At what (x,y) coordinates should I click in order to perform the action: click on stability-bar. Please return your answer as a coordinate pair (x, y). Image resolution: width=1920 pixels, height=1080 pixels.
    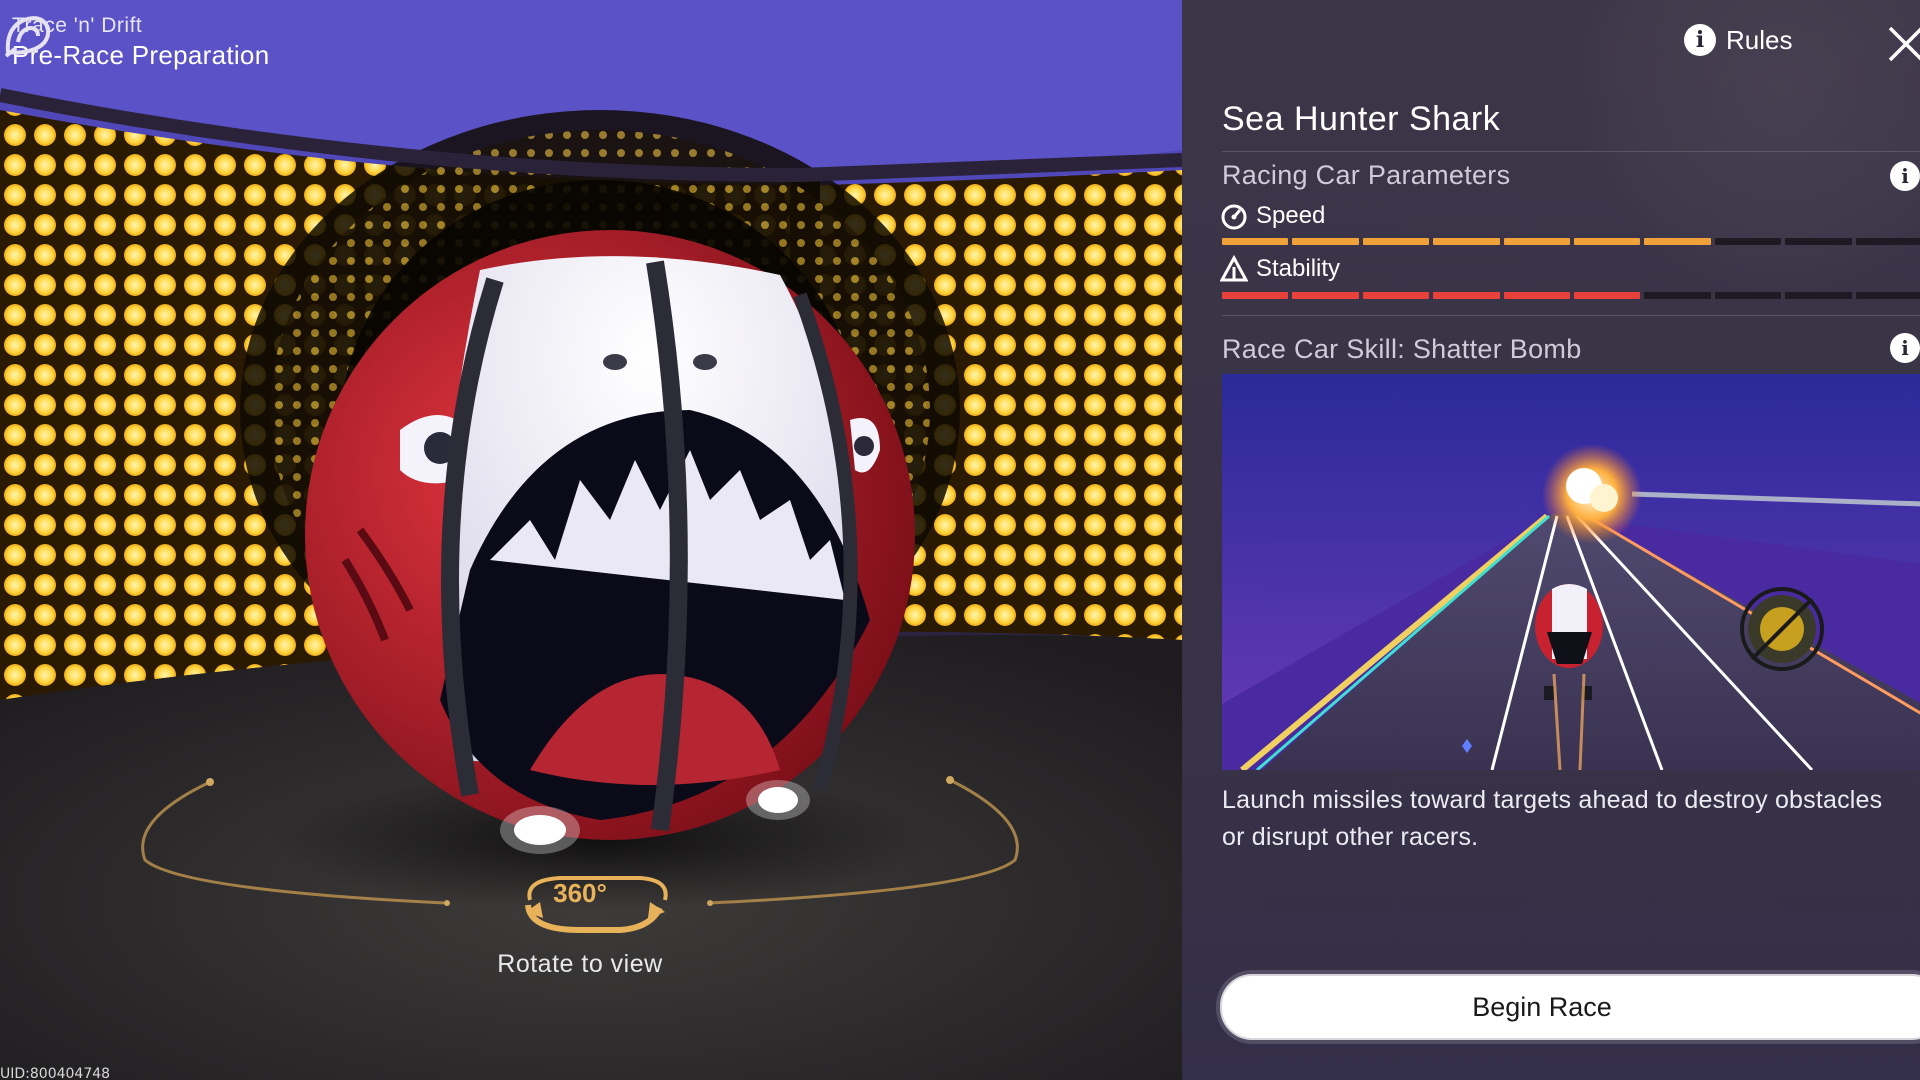
    Looking at the image, I should click on (1571, 295).